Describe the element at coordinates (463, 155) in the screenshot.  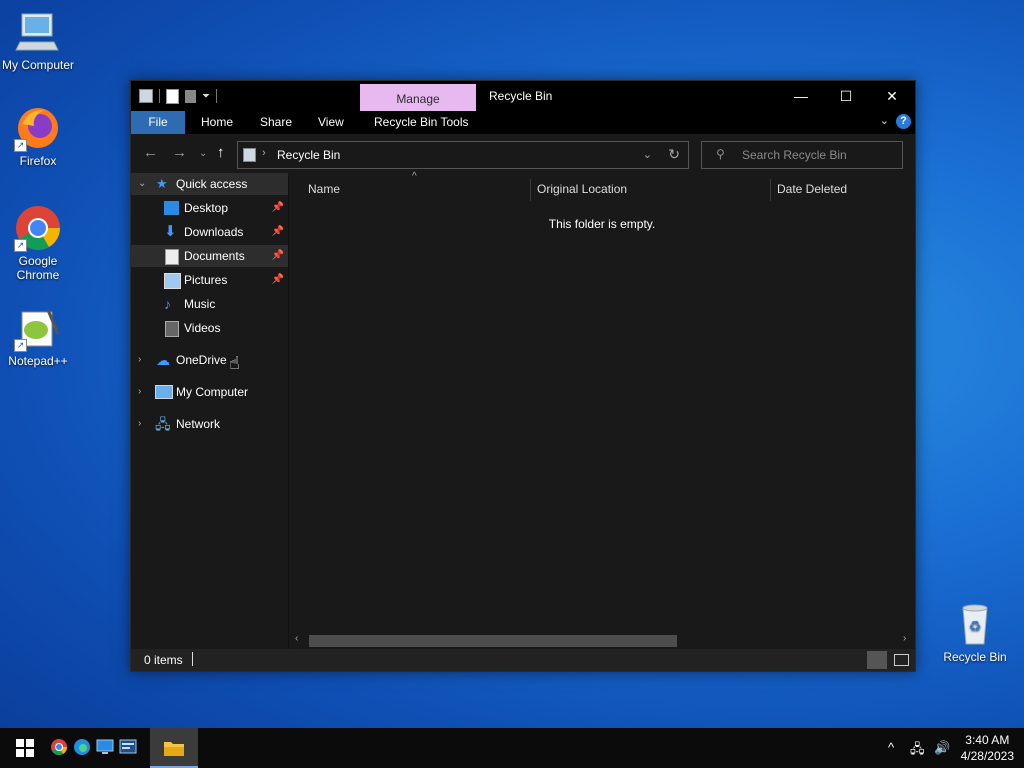
I see `address-bar: › Recycle Bin ⌄ ↻` at that location.